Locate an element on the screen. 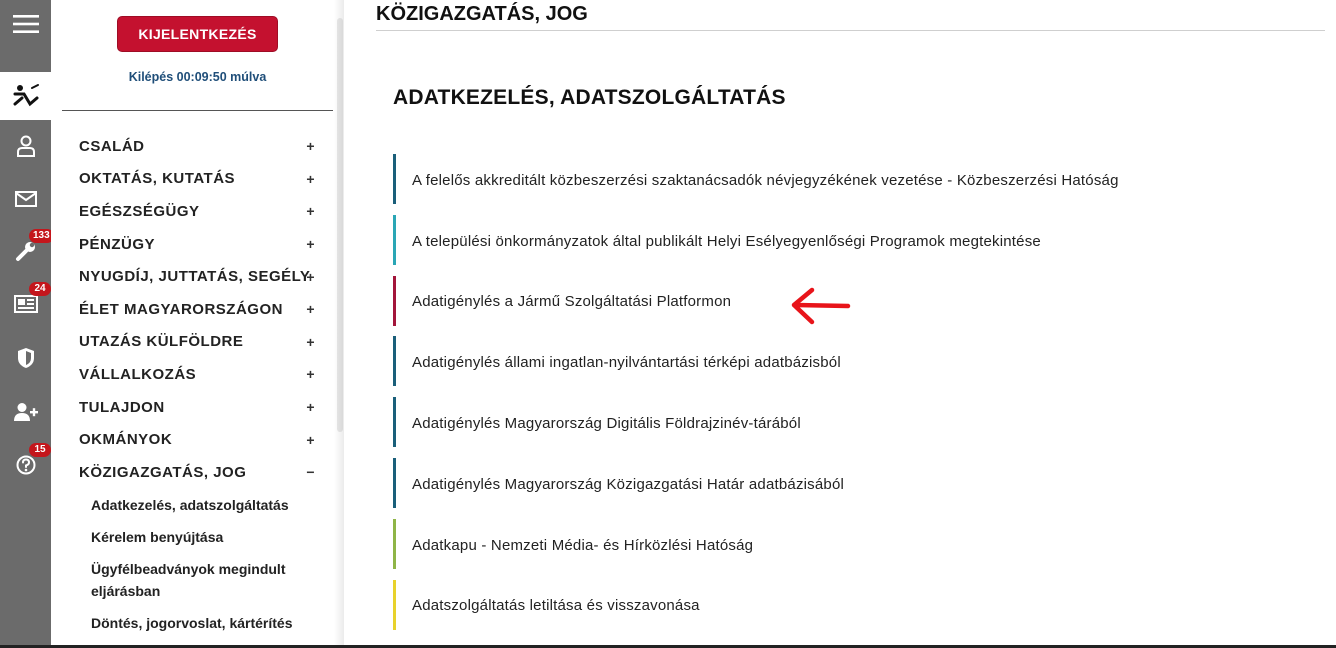 Image resolution: width=1336 pixels, height=648 pixels. menu-item-label: OKMÁNYOK is located at coordinates (126, 440).